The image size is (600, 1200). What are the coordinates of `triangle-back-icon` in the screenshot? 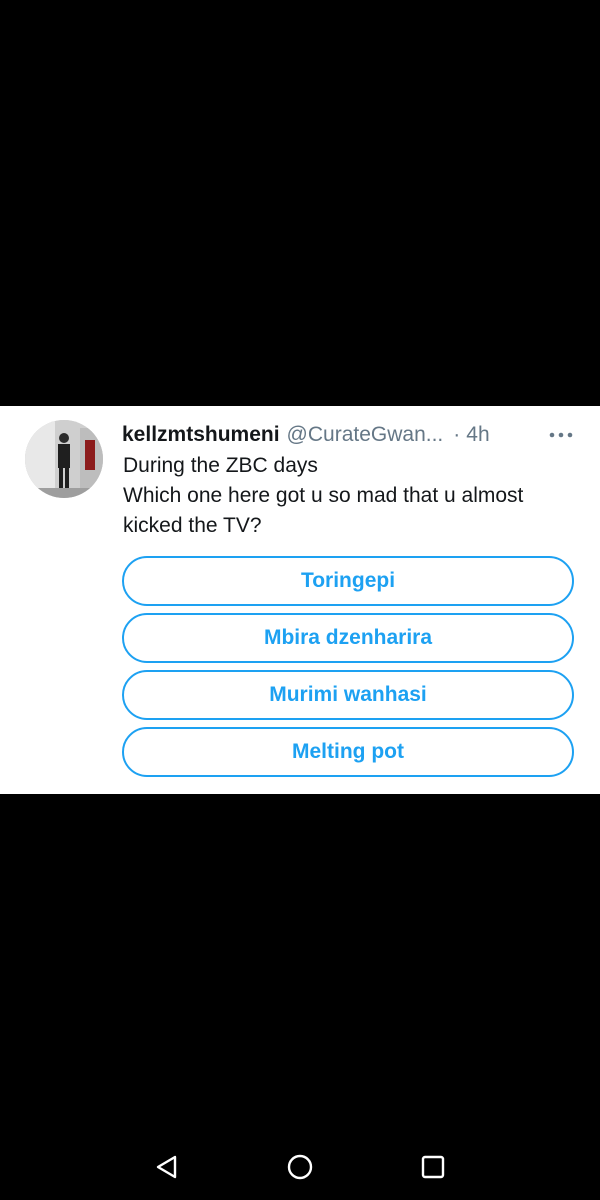 It's located at (167, 1167).